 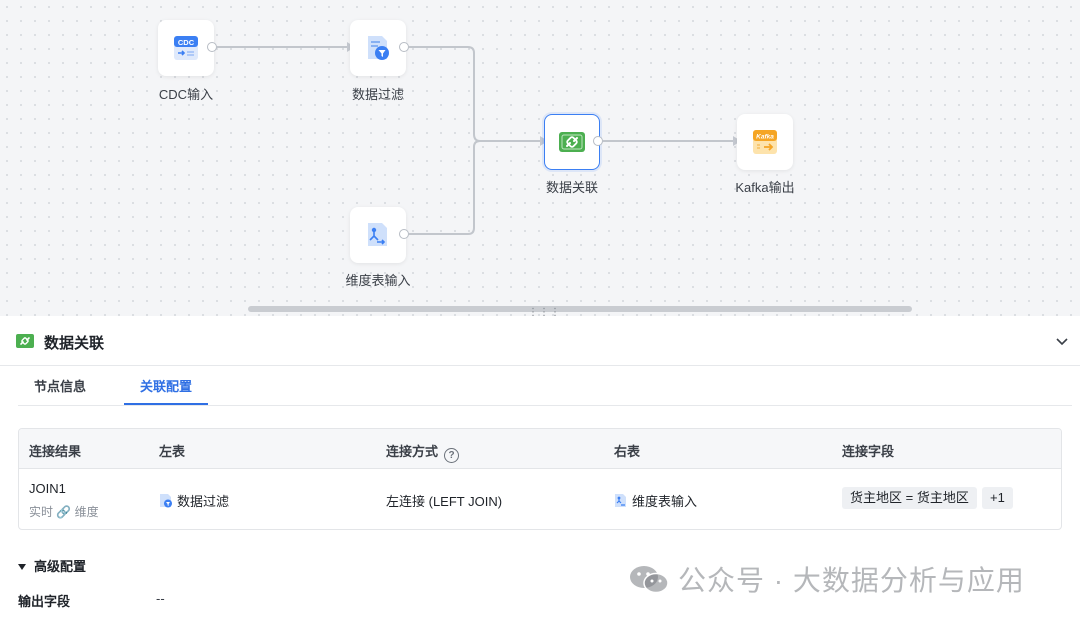 What do you see at coordinates (540, 449) in the screenshot?
I see `table-header: 连接结果 左表 连接方式? 右表 连接字段` at bounding box center [540, 449].